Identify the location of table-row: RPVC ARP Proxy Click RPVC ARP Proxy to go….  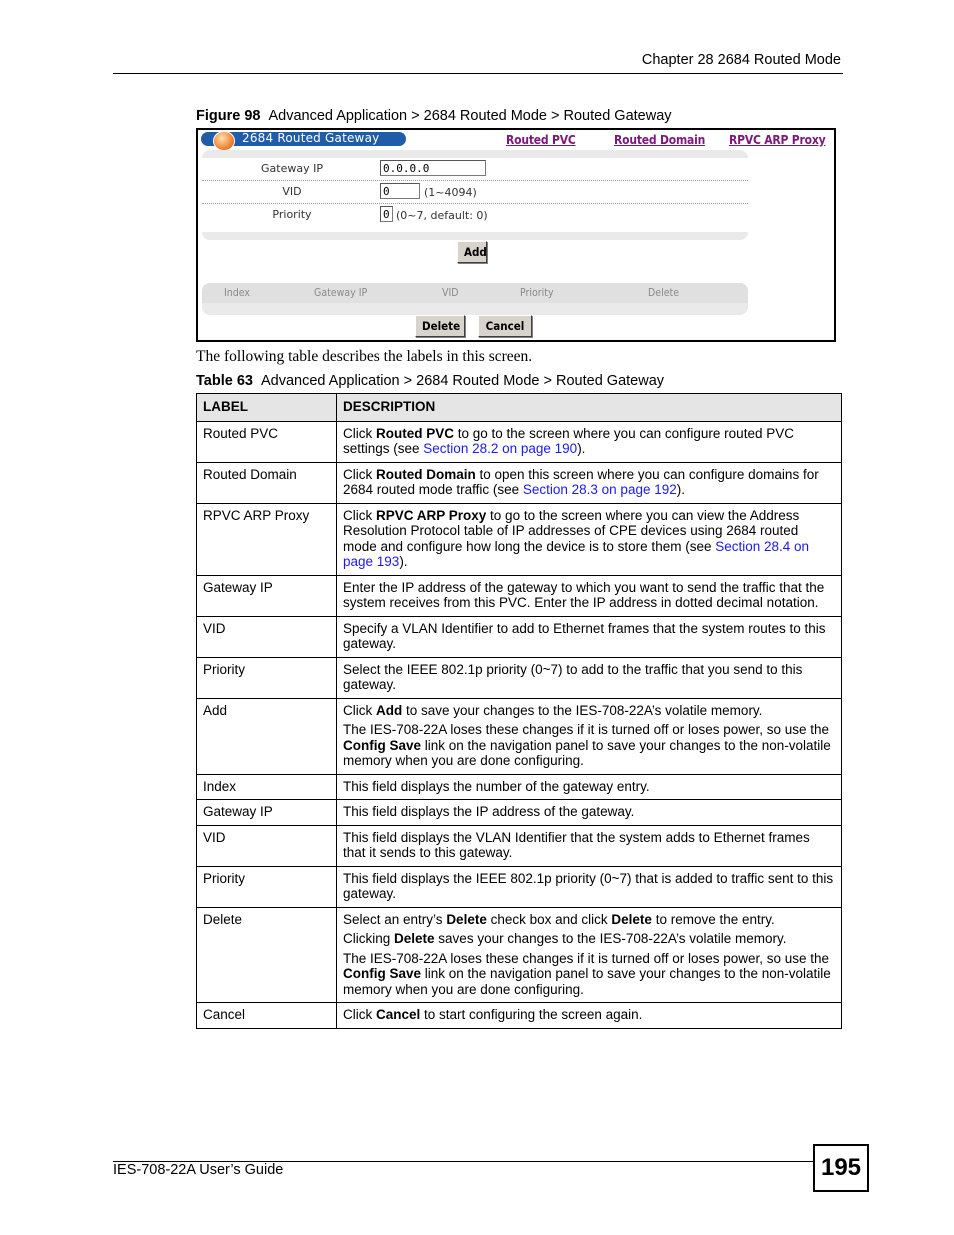
(519, 539).